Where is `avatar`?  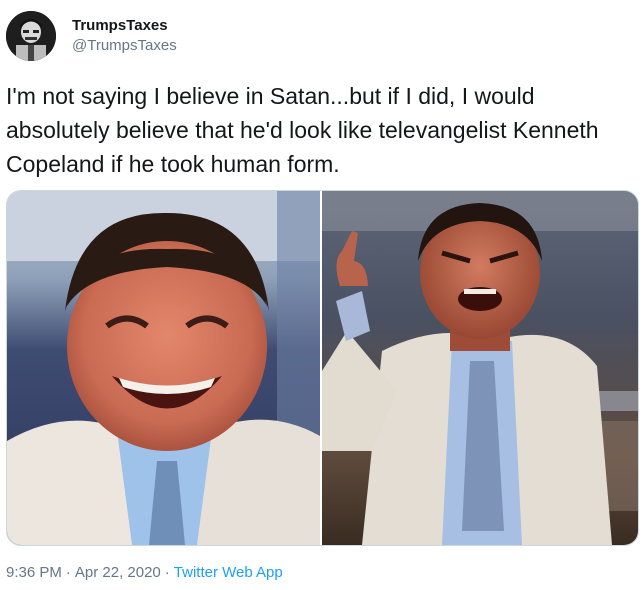 avatar is located at coordinates (31, 36).